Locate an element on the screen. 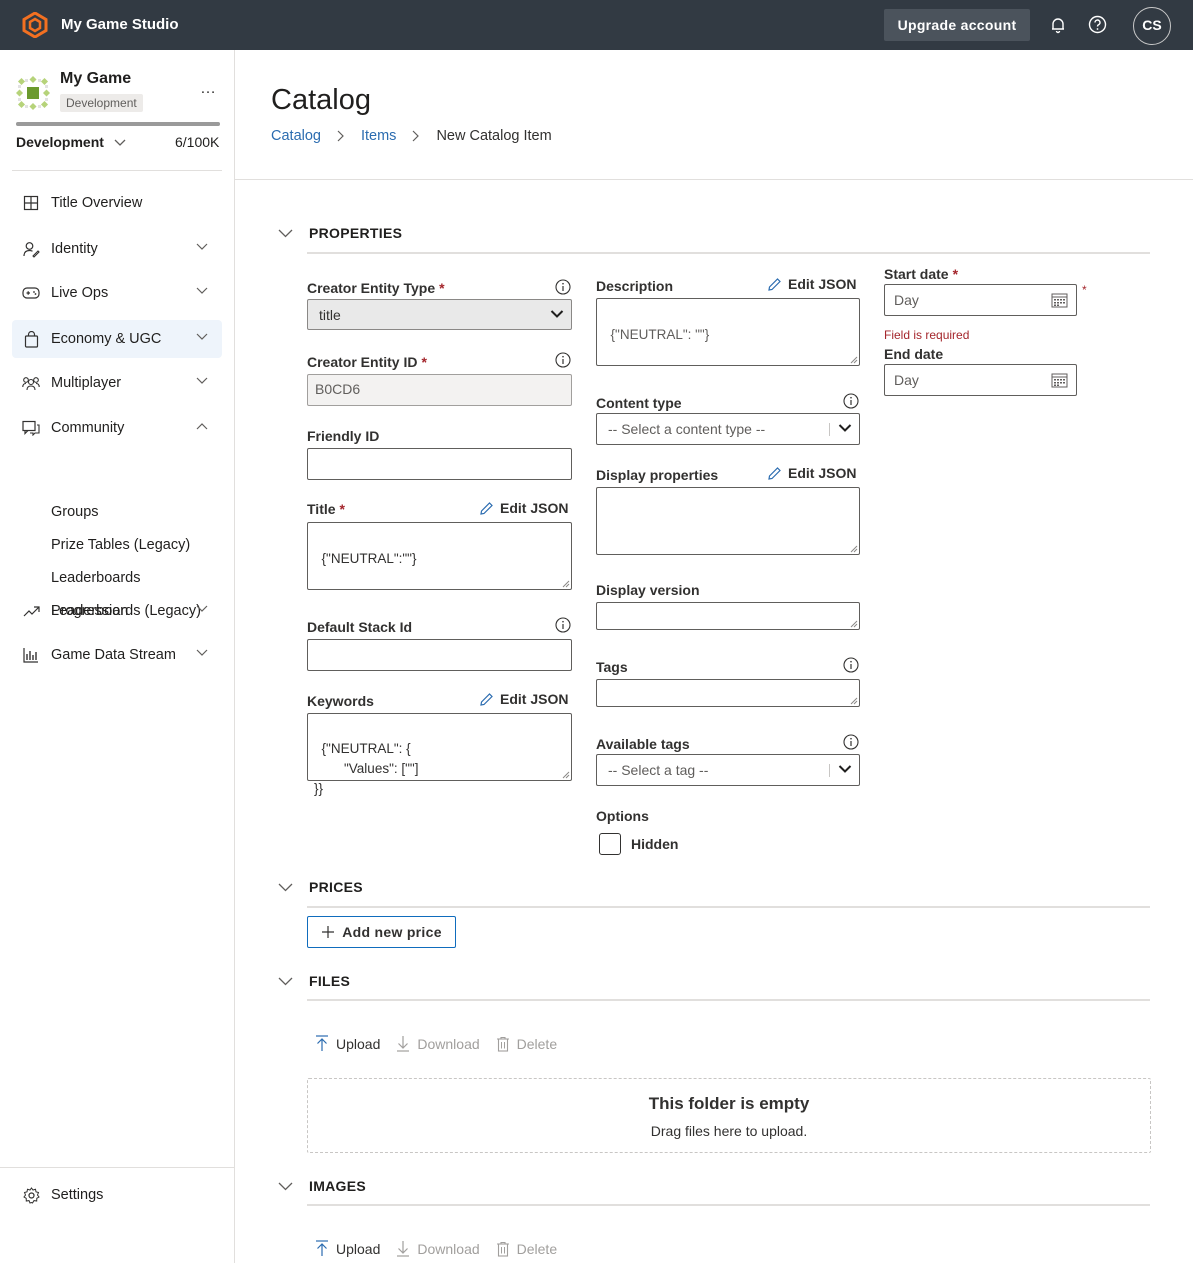 The width and height of the screenshot is (1193, 1263). button-label: Add new price is located at coordinates (392, 932).